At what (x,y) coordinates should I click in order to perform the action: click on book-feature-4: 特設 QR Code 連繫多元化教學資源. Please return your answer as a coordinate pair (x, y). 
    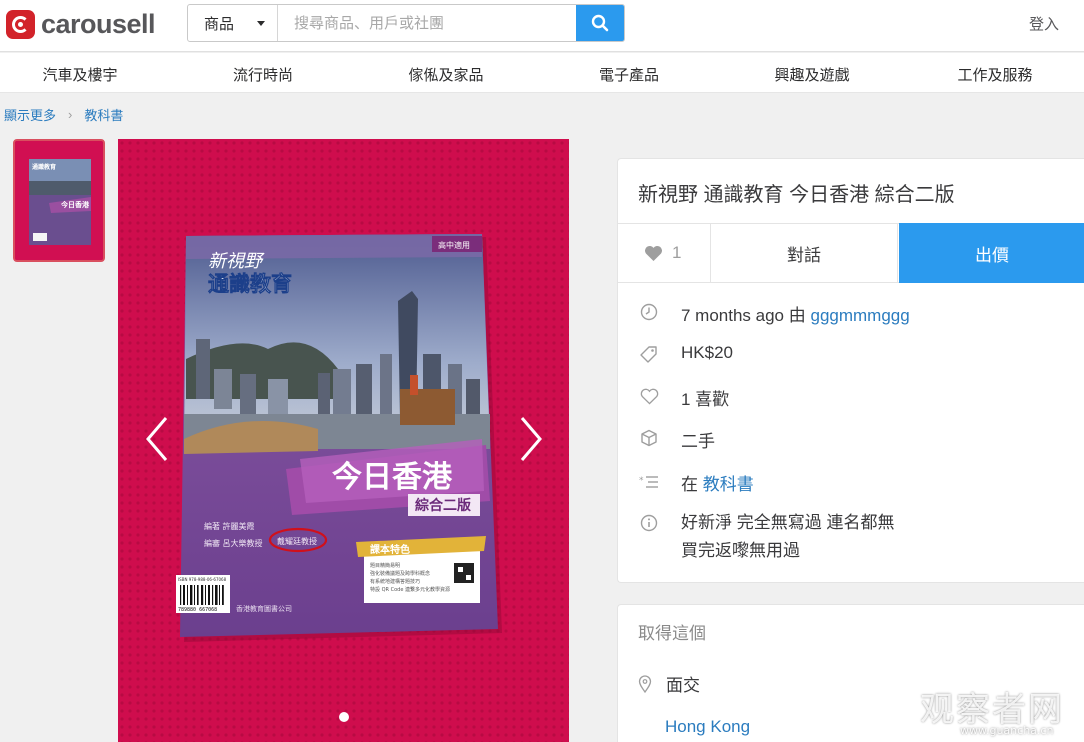
    Looking at the image, I should click on (410, 589).